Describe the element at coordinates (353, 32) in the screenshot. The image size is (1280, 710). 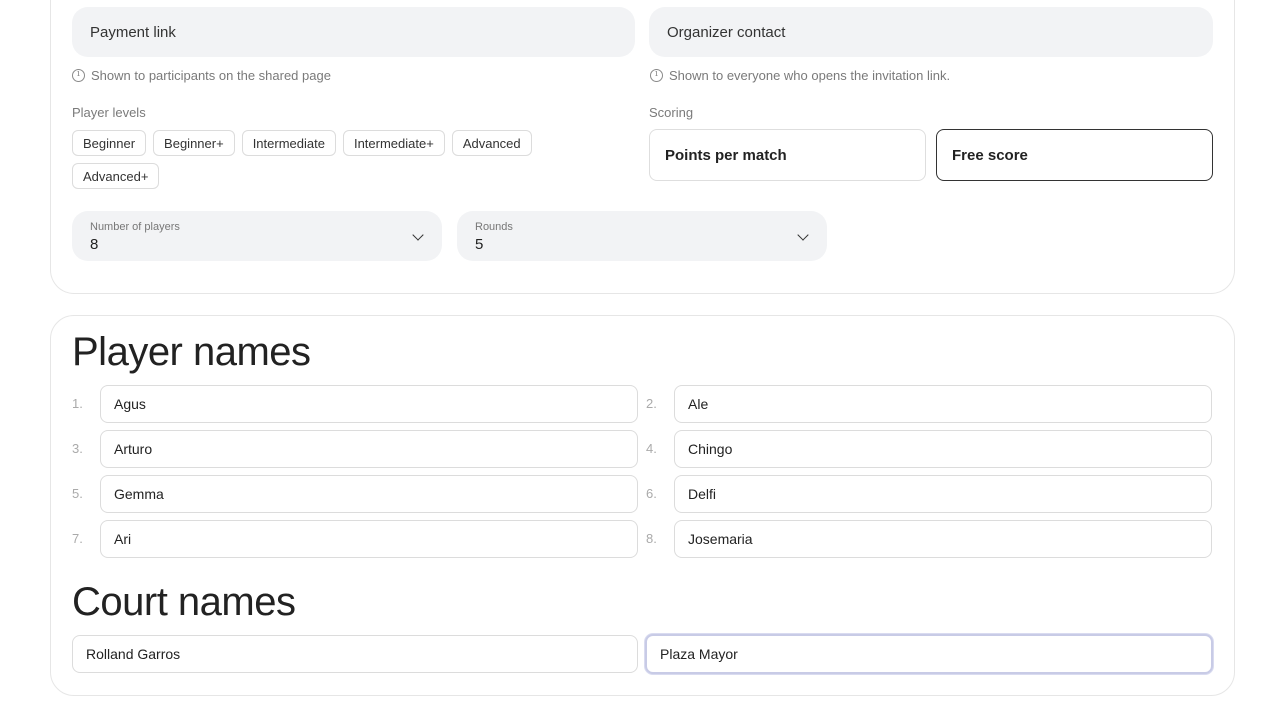
I see `payment-link-field: Payment link` at that location.